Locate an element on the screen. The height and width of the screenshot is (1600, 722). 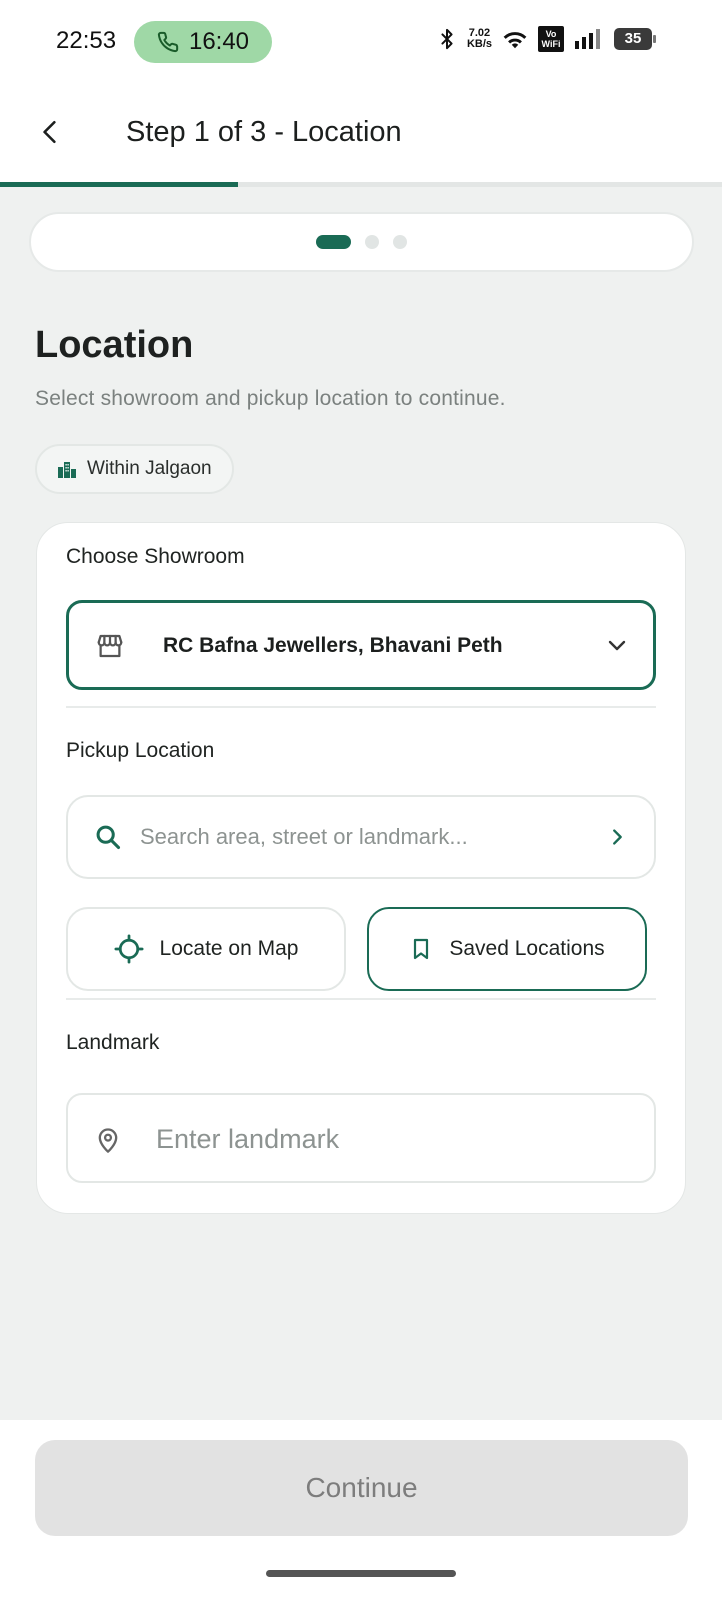
store-icon is located at coordinates (110, 646).